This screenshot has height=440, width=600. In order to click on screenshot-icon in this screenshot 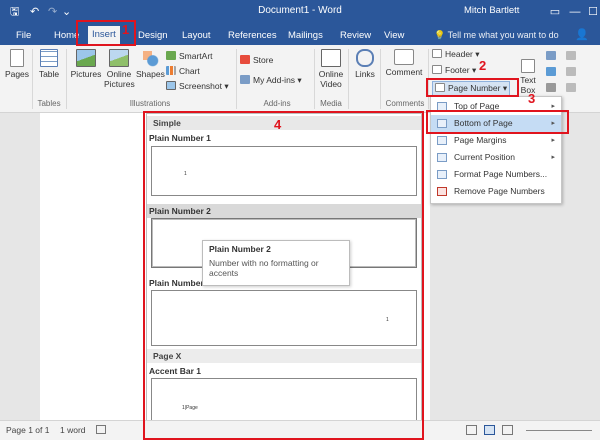, I will do `click(171, 85)`.